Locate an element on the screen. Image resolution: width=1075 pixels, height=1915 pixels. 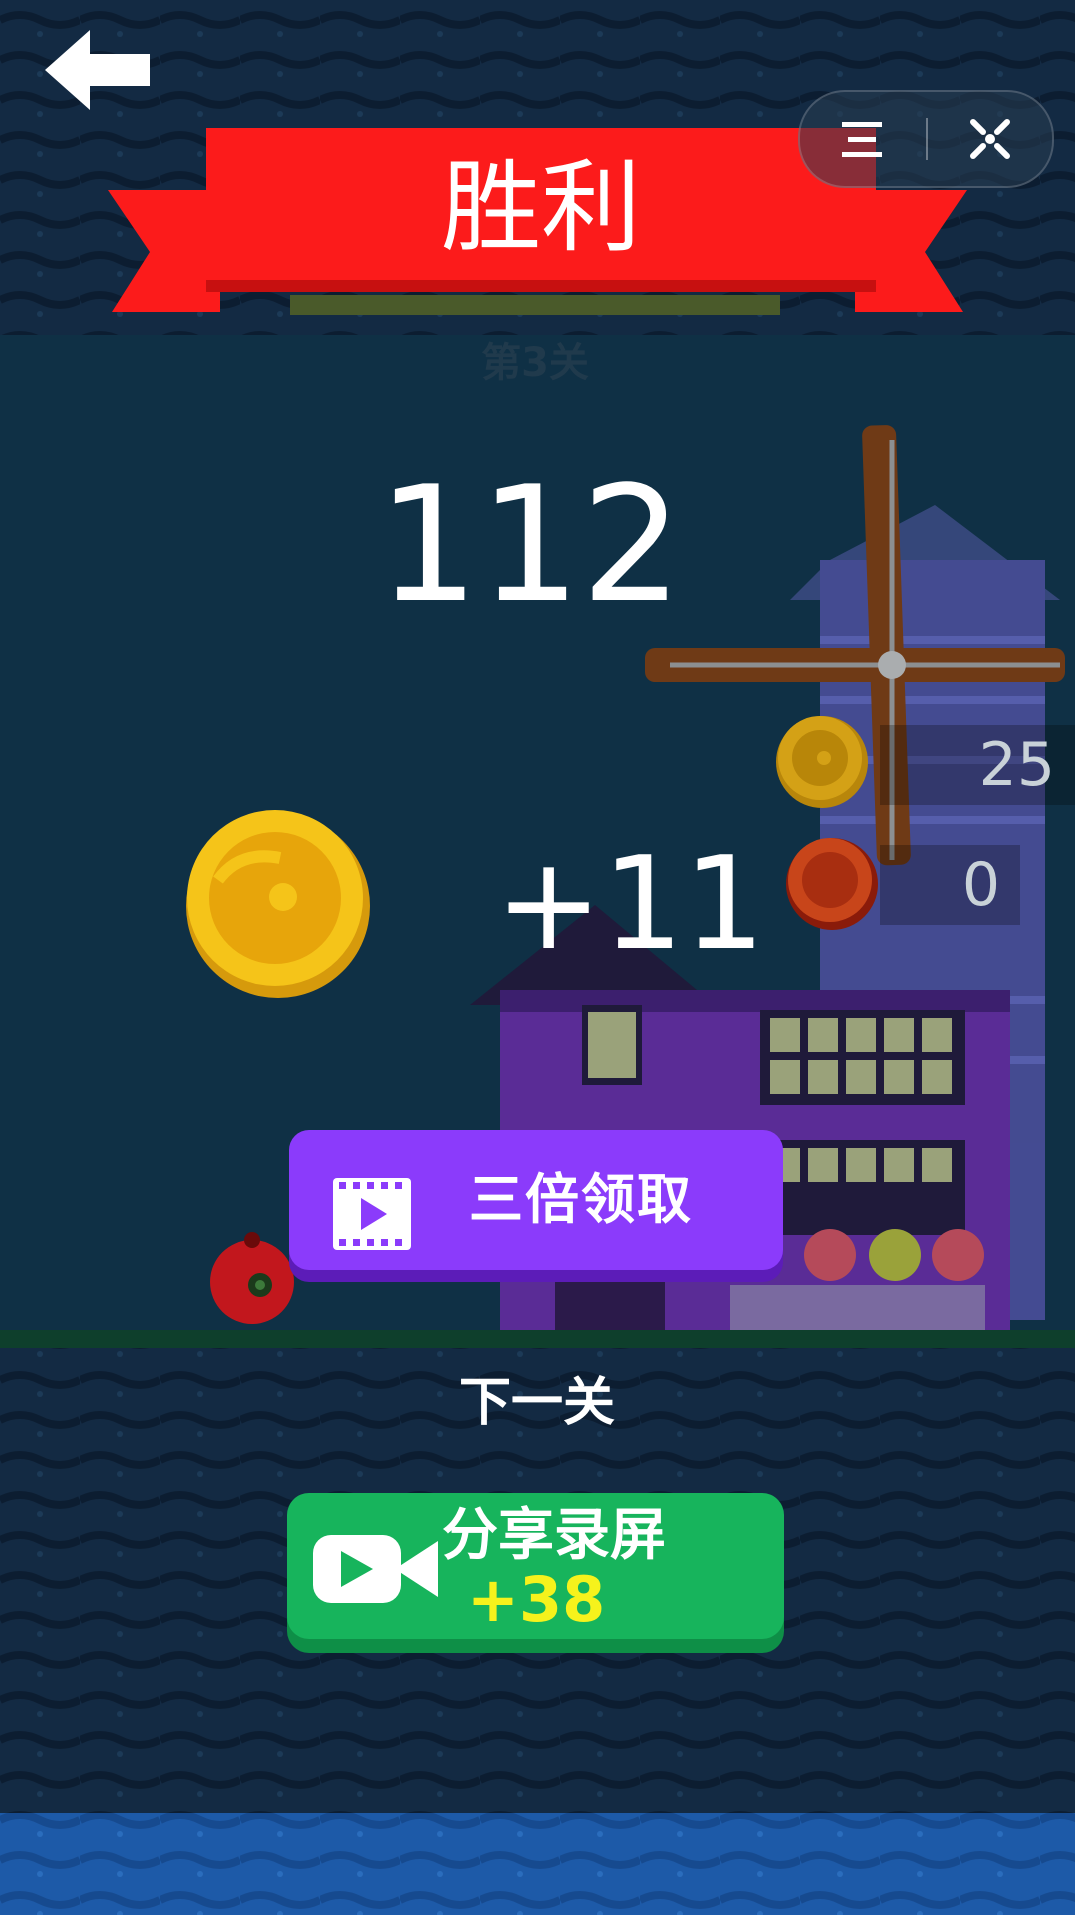
share-record-label: 分享录屏 is located at coordinates (554, 1535).